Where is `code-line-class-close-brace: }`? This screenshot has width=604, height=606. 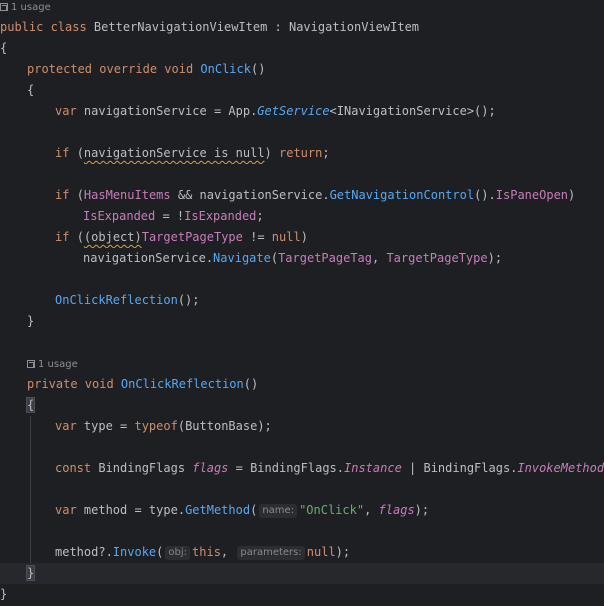 code-line-class-close-brace: } is located at coordinates (302, 594).